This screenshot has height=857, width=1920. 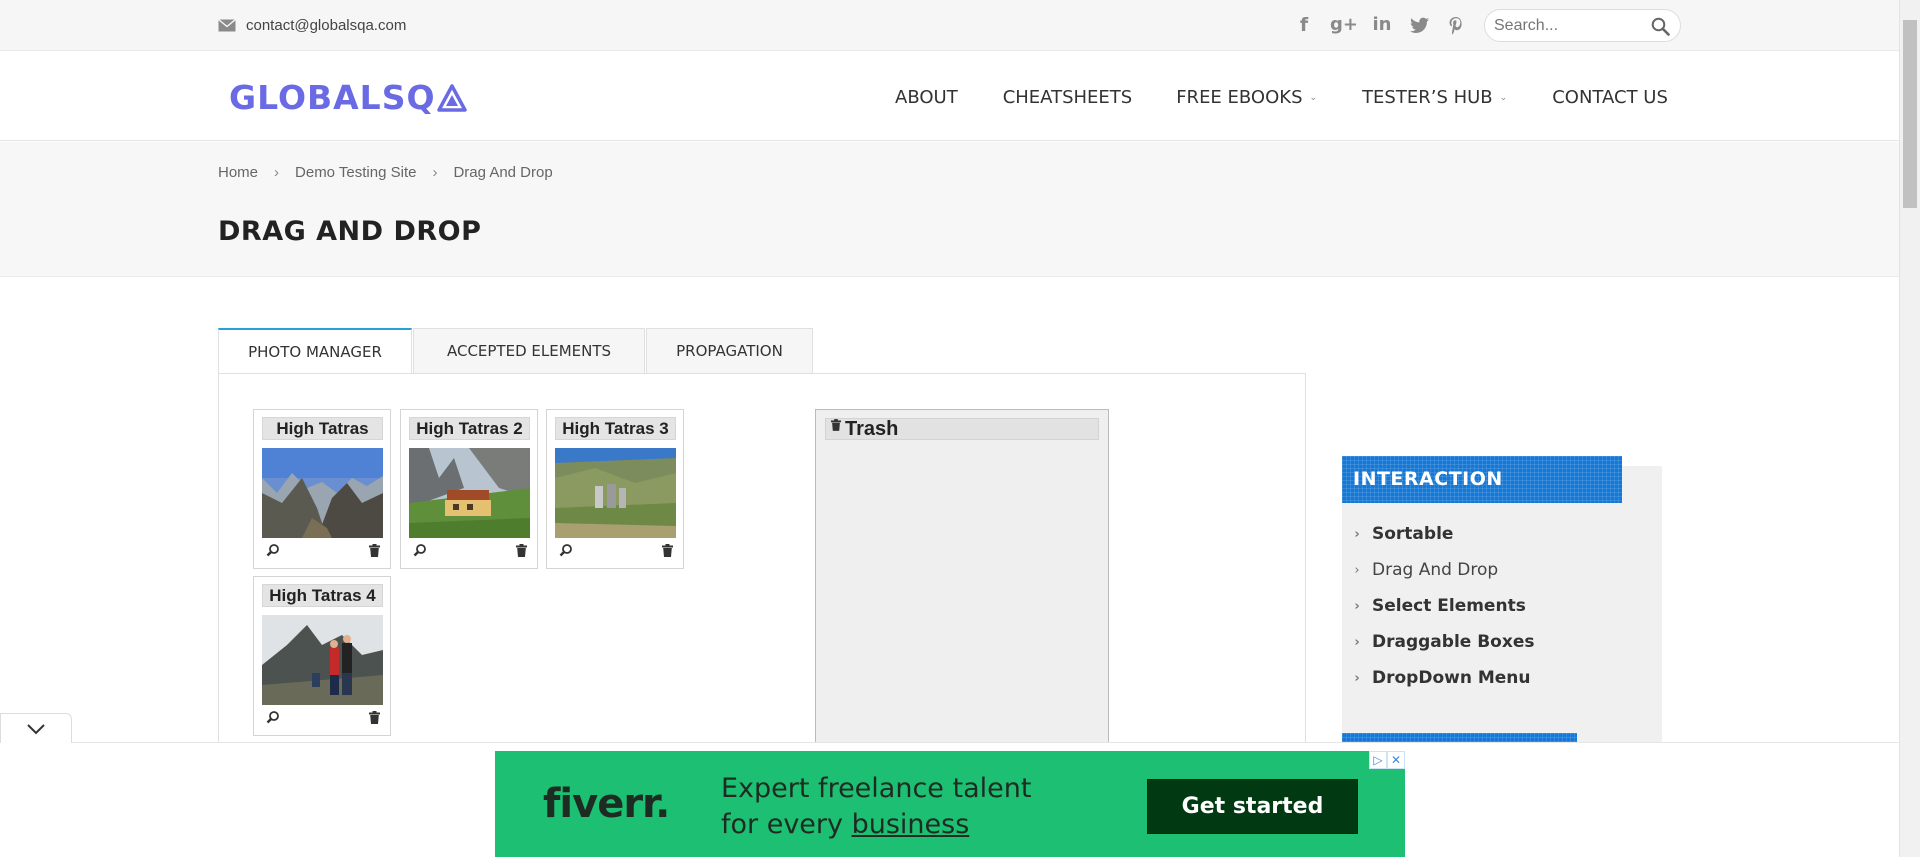 I want to click on sidebar-item-draggable-boxes: › Draggable Boxes, so click(x=1438, y=642).